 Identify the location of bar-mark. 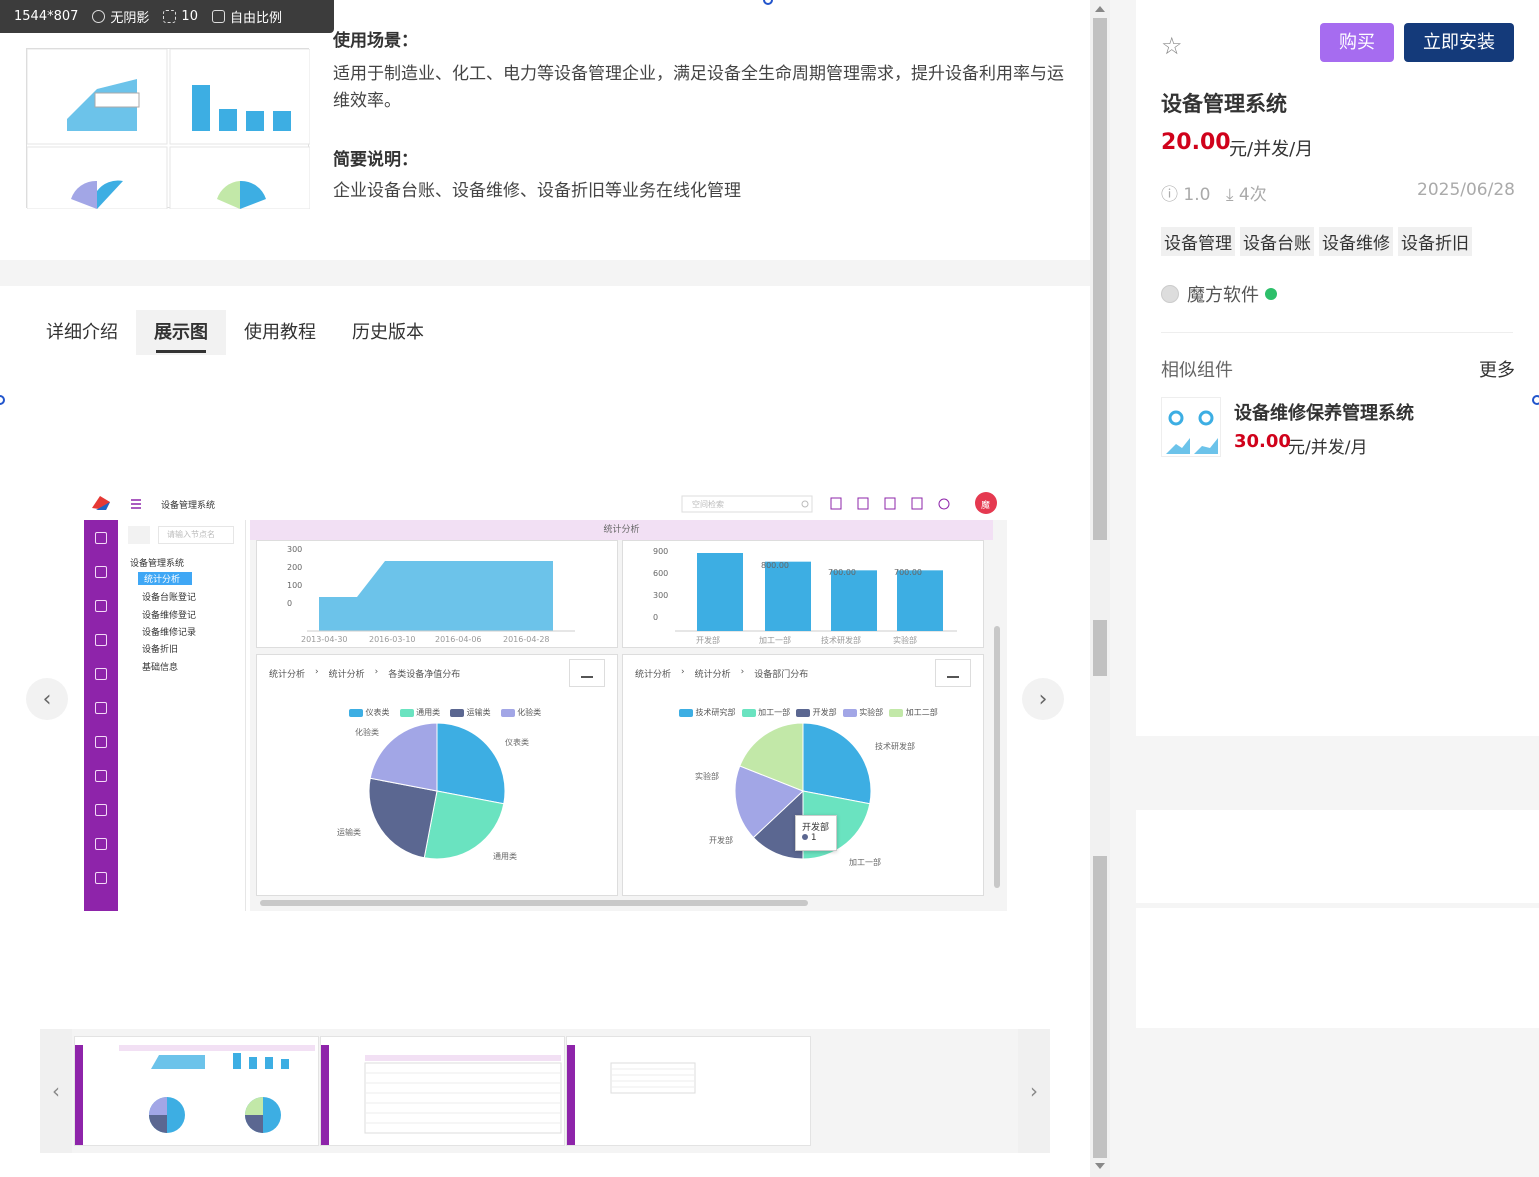
(720, 592).